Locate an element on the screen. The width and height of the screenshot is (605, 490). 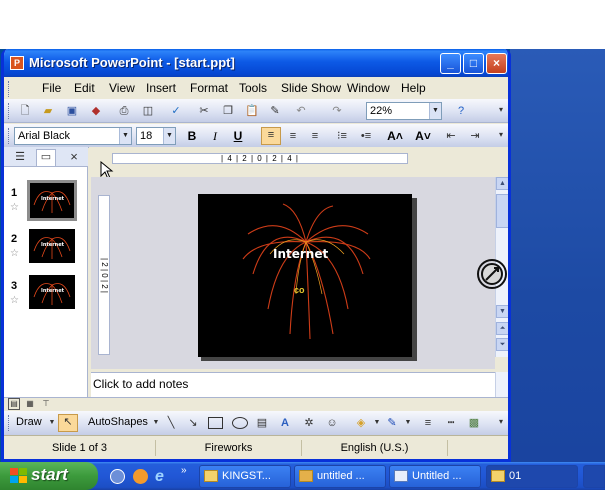
slide-sorter-view-icon: ▦ is located at coordinates (30, 404).